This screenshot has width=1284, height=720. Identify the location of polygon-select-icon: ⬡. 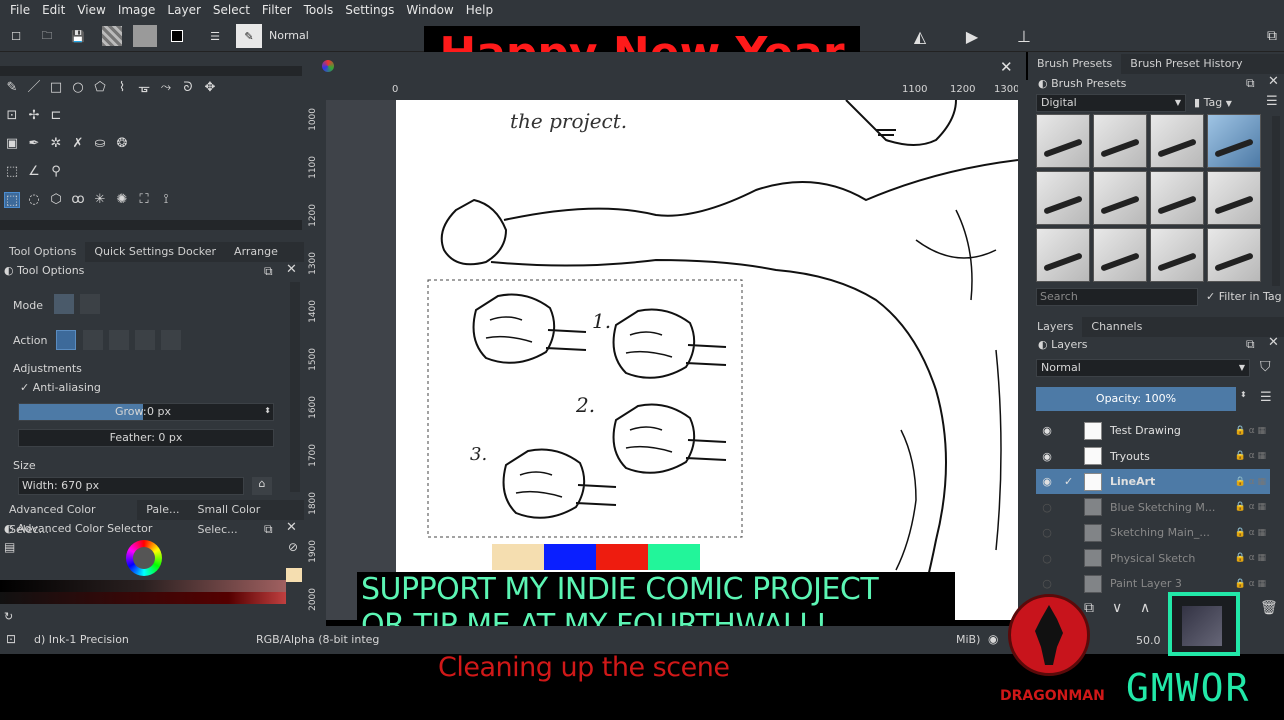
(56, 200).